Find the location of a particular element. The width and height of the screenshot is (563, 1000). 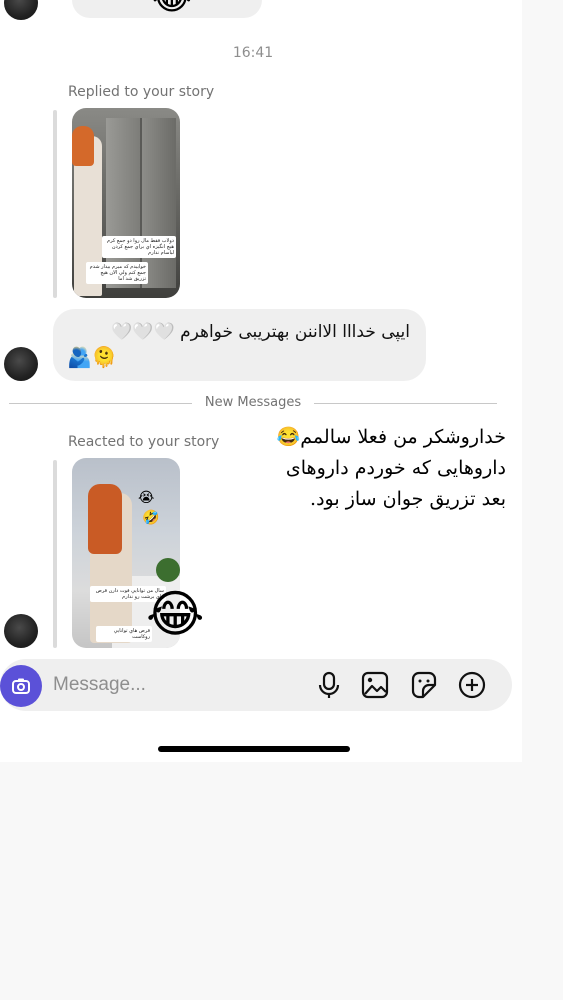

story-emoji: 😭 is located at coordinates (146, 498).